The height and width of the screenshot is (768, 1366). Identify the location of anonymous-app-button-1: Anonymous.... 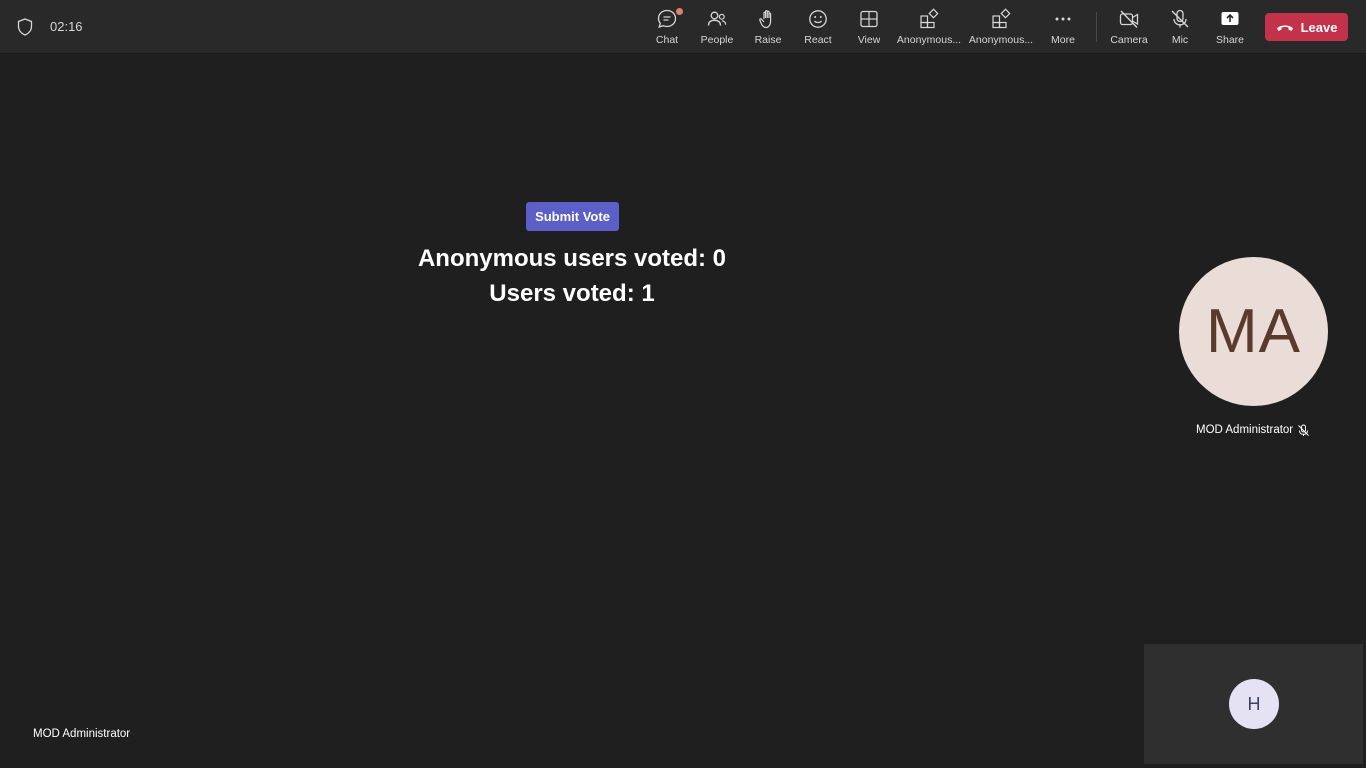
(929, 28).